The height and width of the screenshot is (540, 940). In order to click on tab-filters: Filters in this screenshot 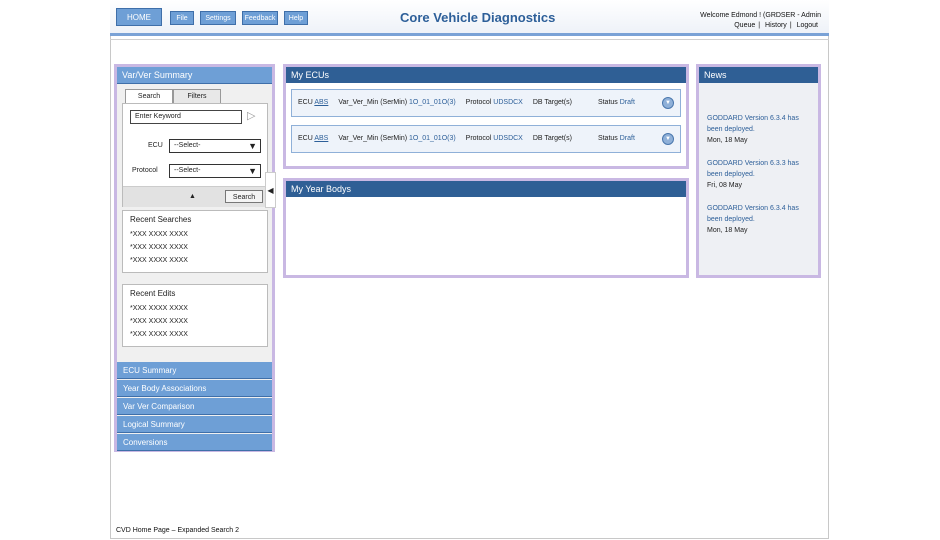, I will do `click(197, 96)`.